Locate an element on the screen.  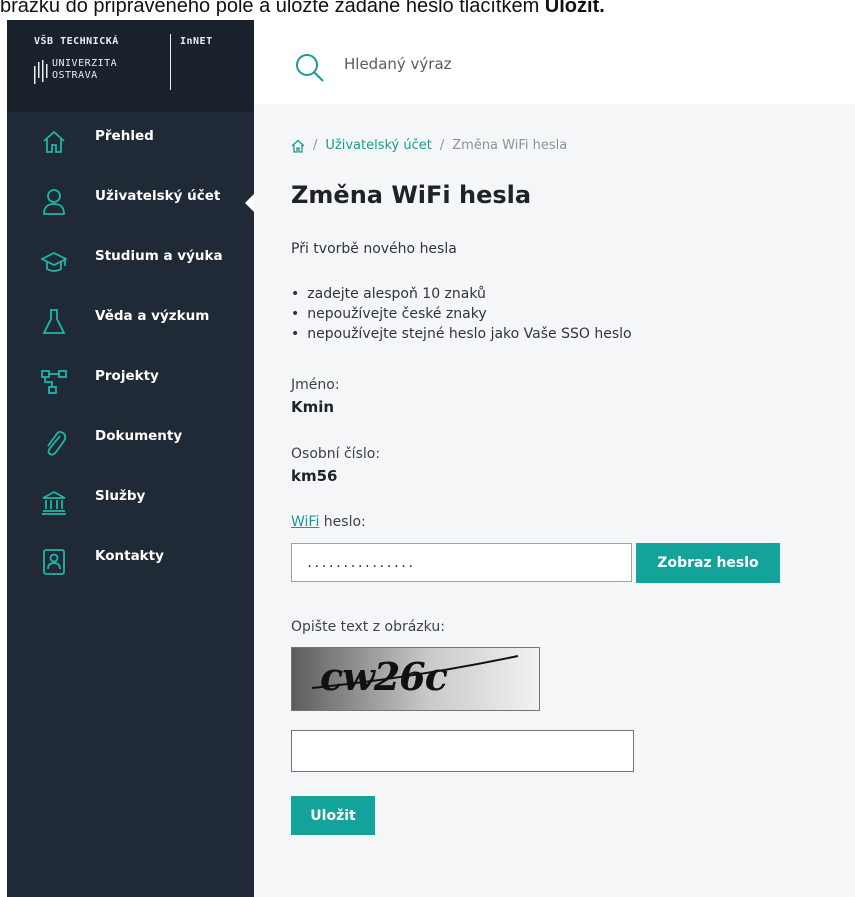
product-name: InNET is located at coordinates (196, 41).